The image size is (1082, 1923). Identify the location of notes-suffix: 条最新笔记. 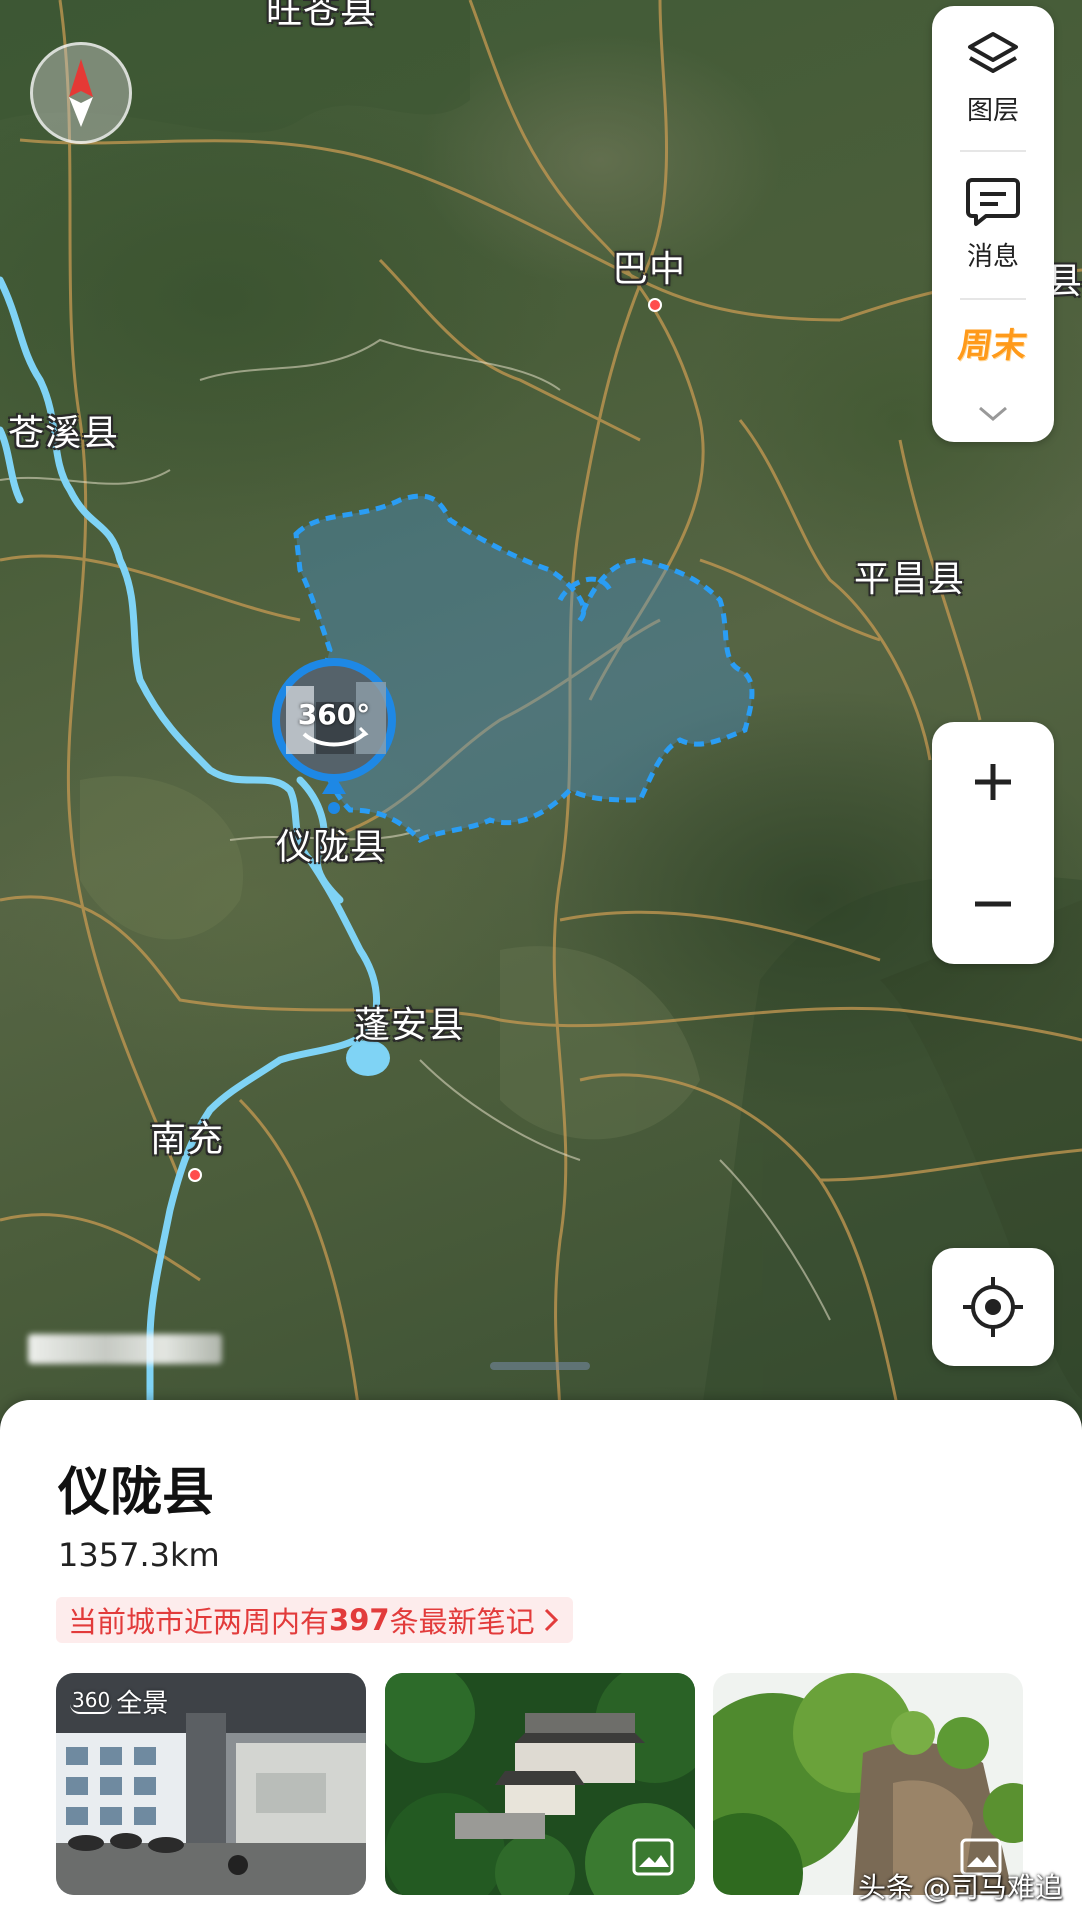
(462, 1622).